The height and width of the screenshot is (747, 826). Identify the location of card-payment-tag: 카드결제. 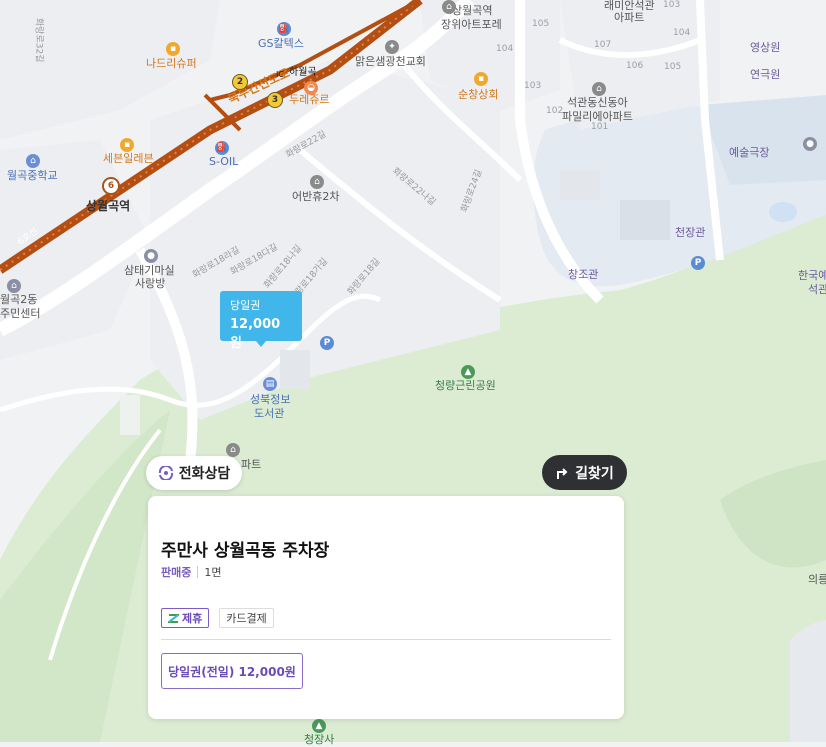
(246, 618).